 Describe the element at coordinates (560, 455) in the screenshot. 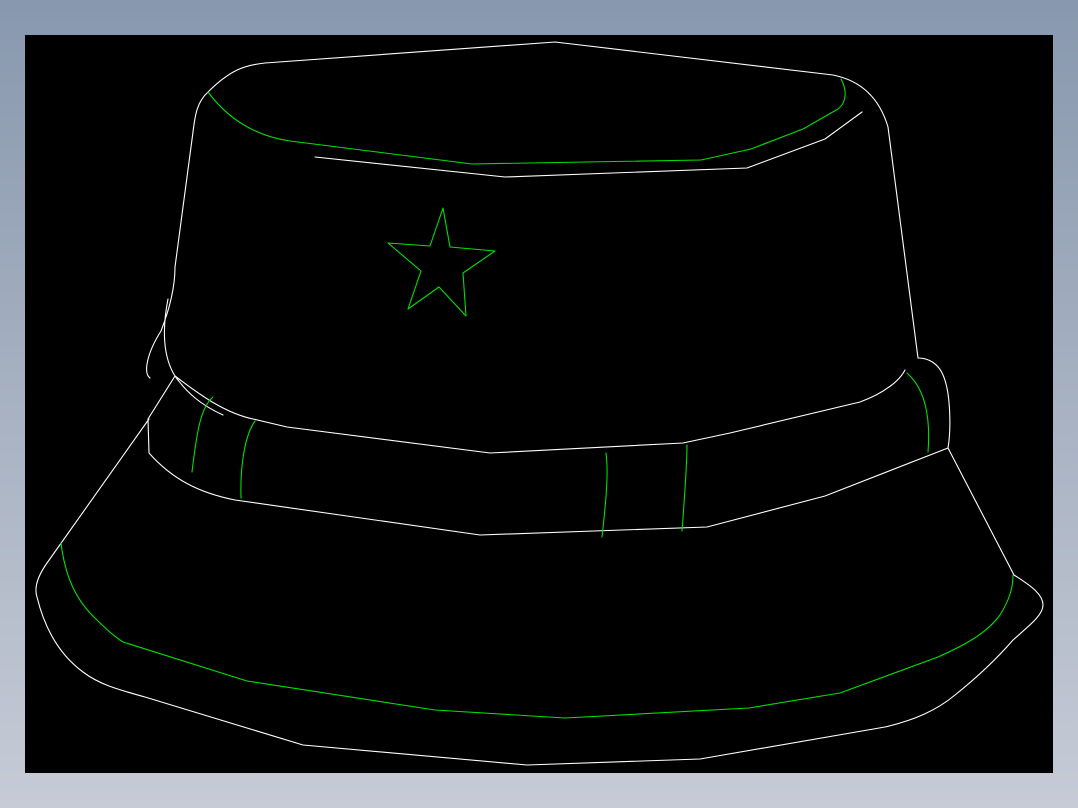

I see `band-loops` at that location.